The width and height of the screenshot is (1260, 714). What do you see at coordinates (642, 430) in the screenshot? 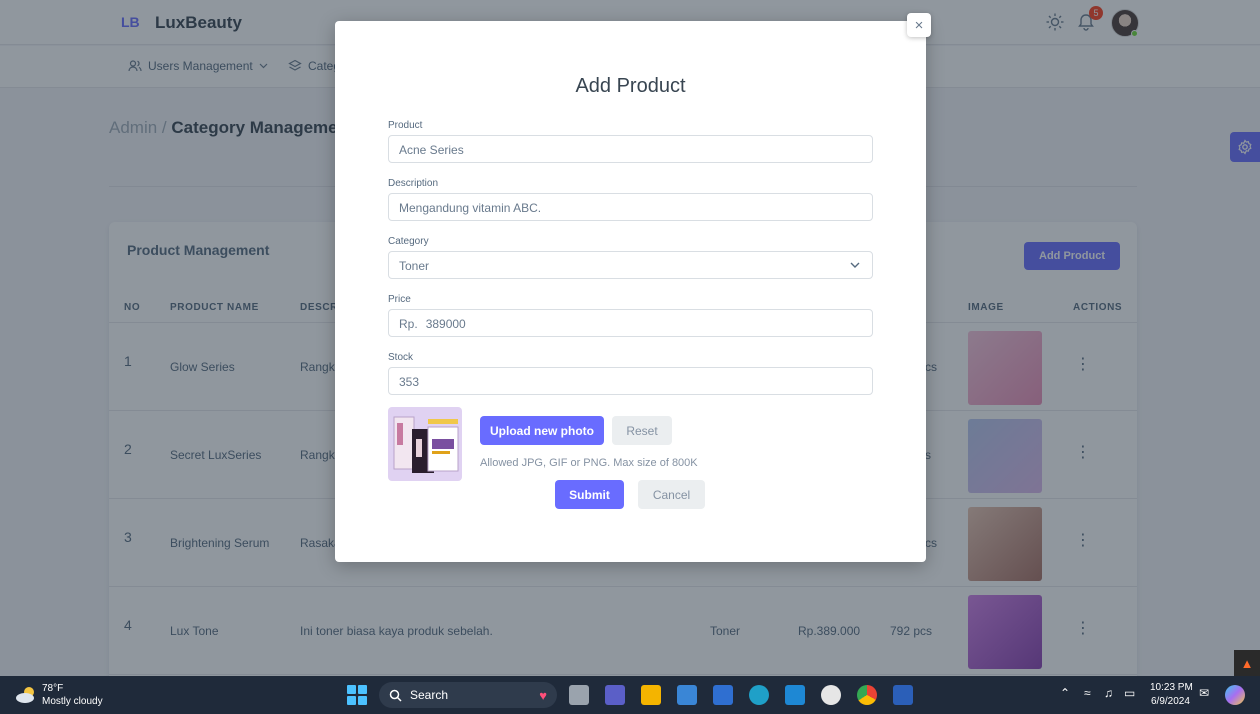
I see `reset-button: Reset` at bounding box center [642, 430].